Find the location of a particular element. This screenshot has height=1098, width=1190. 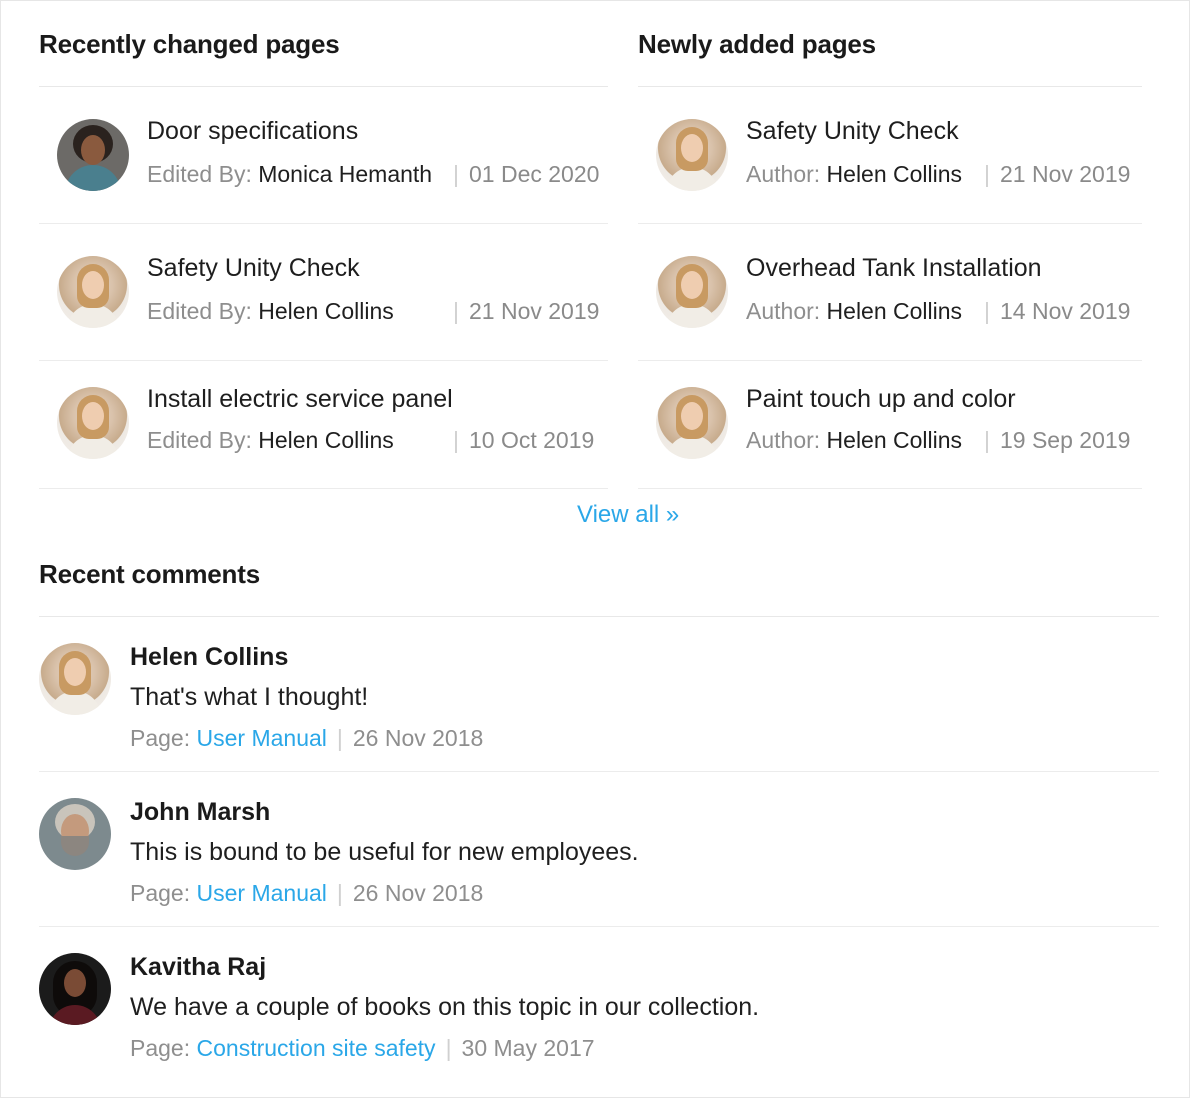

comment-author: Helen Collins is located at coordinates (209, 657).